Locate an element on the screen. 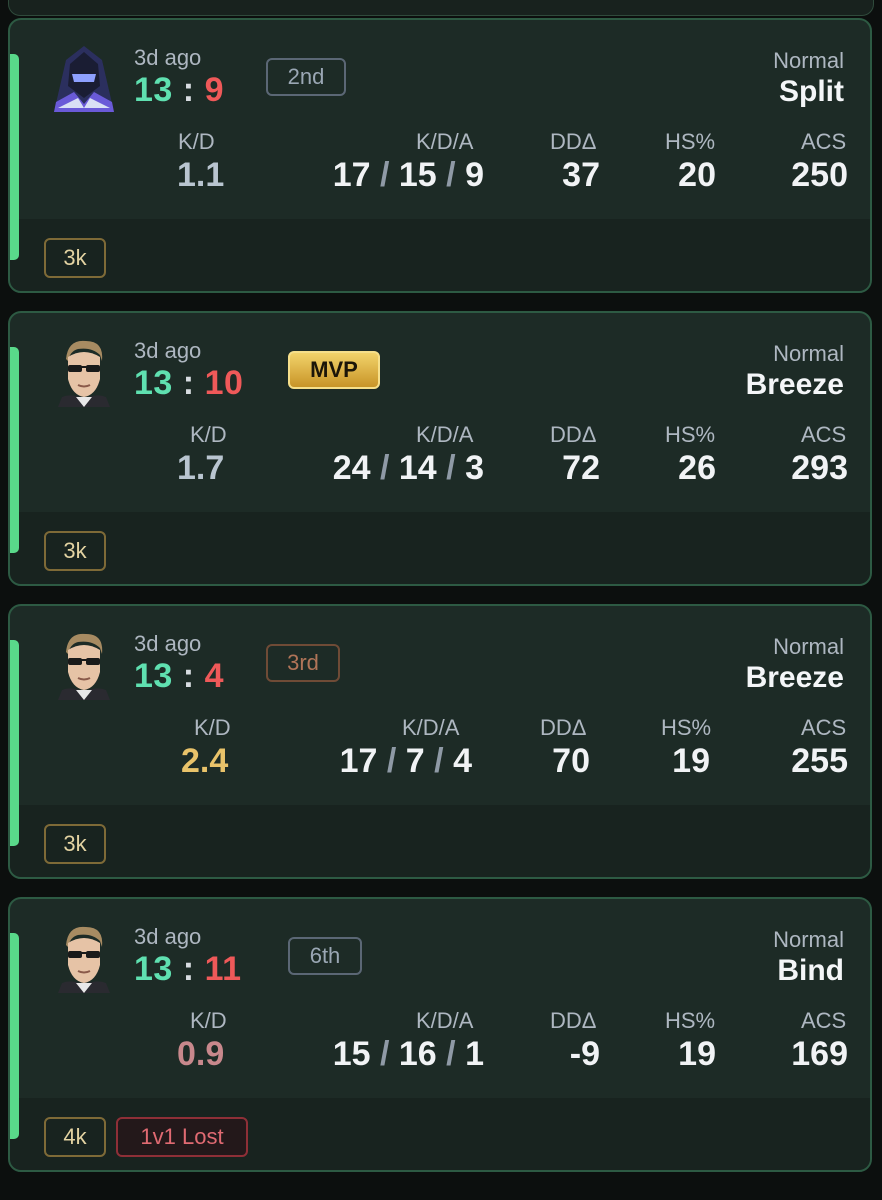  match-score: 13 : 9 is located at coordinates (179, 90).